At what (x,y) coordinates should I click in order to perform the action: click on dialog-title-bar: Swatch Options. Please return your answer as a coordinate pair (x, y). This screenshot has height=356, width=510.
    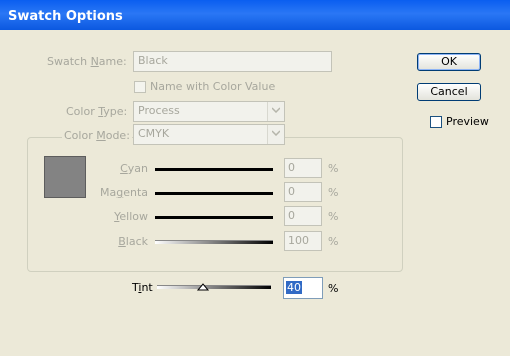
    Looking at the image, I should click on (255, 15).